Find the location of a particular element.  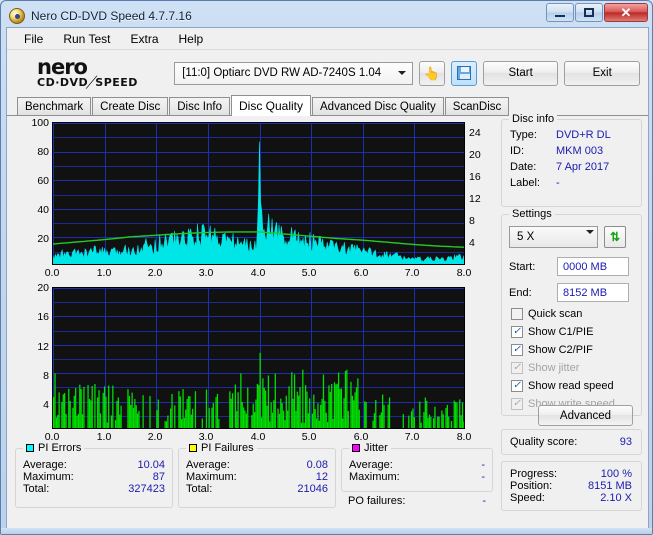

start-input: 0000 MB is located at coordinates (593, 266).